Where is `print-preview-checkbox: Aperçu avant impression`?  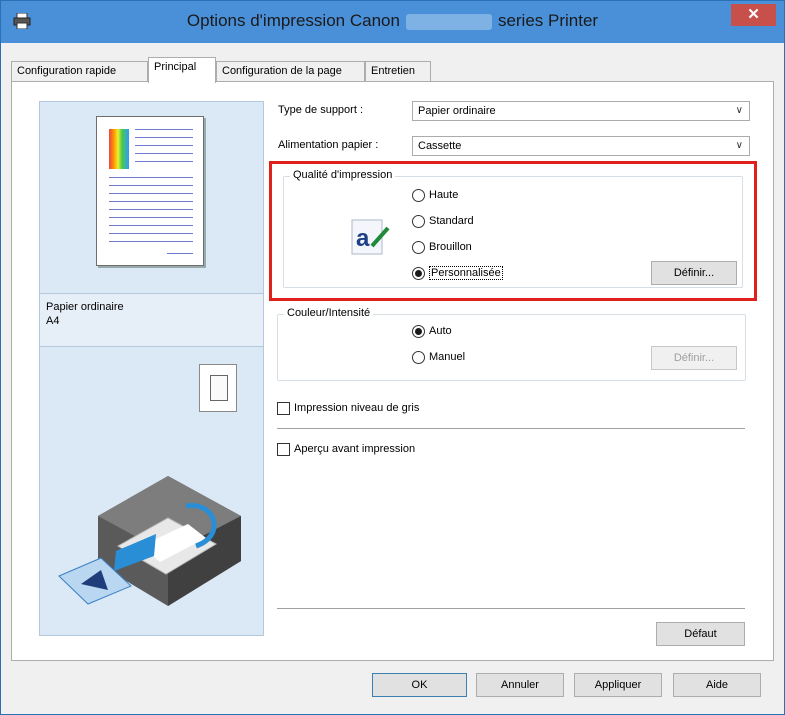
print-preview-checkbox: Aperçu avant impression is located at coordinates (346, 450).